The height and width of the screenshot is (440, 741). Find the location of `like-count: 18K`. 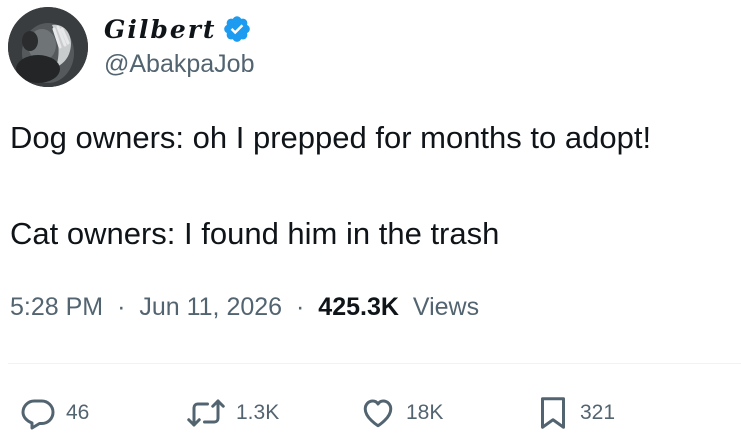

like-count: 18K is located at coordinates (425, 412).